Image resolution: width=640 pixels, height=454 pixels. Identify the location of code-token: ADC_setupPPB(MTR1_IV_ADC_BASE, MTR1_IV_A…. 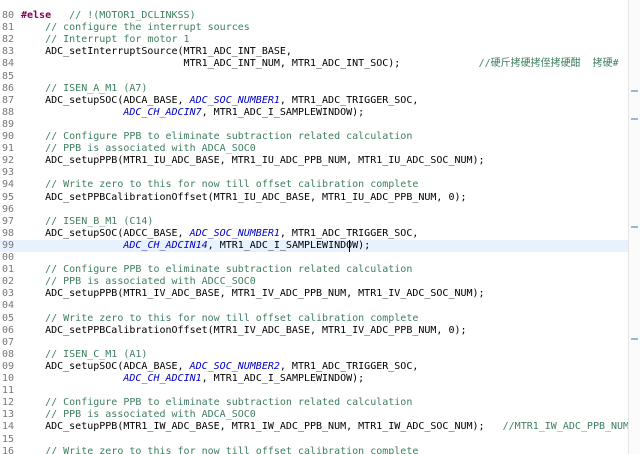
(253, 294).